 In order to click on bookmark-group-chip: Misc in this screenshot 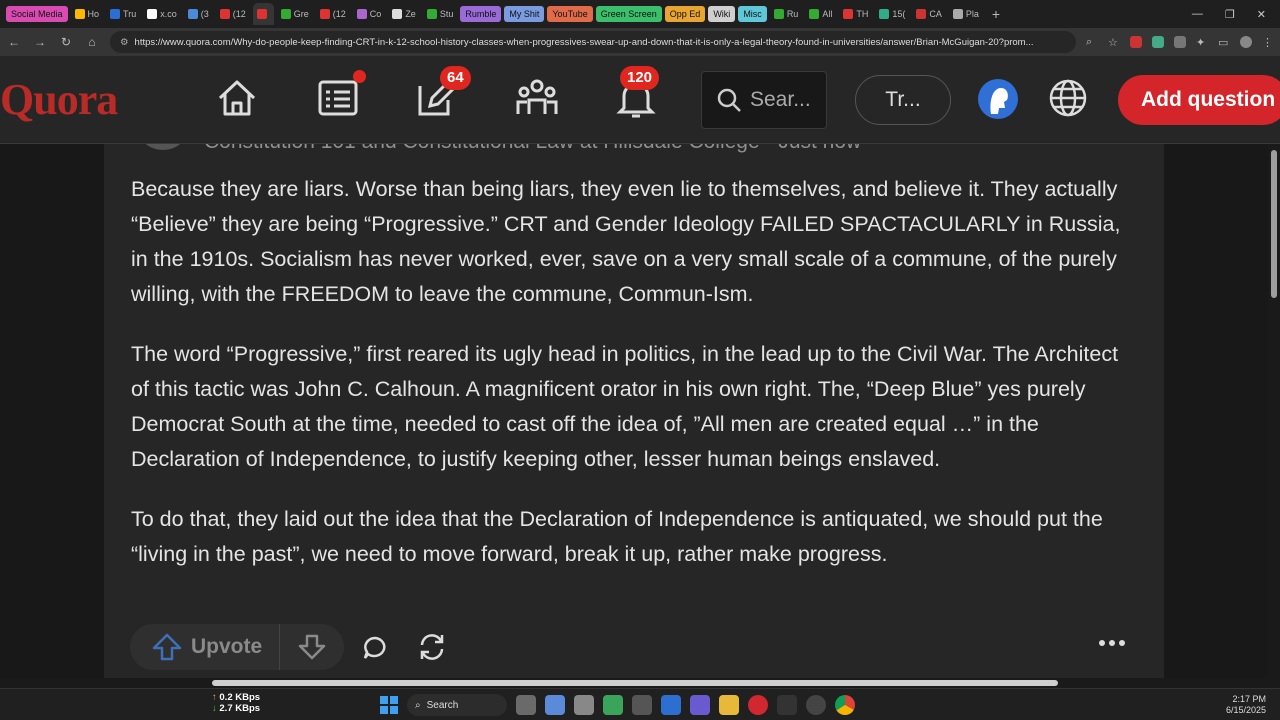, I will do `click(752, 14)`.